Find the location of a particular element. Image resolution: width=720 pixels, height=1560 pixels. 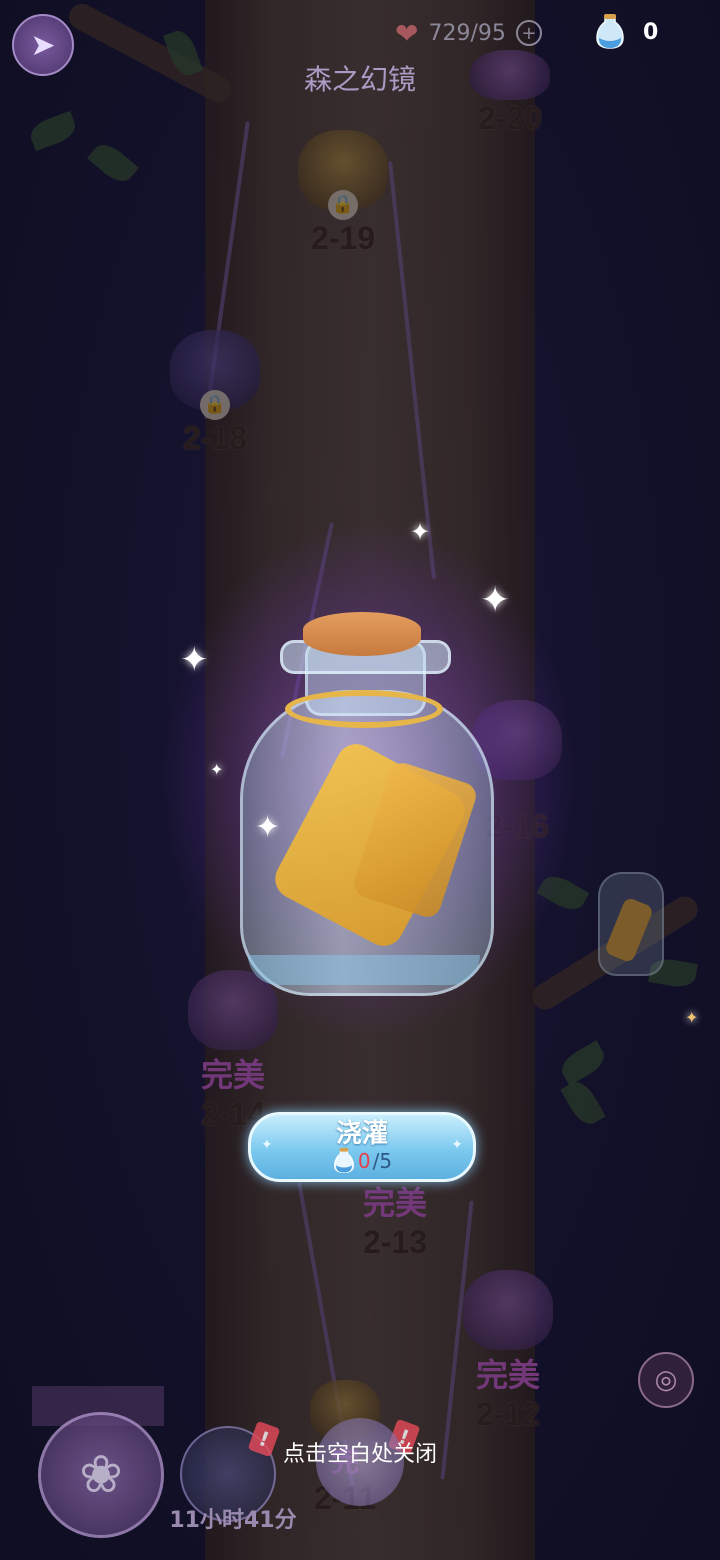

water-button: ✦ ✦ 浇灌 0/5 is located at coordinates (362, 1147).